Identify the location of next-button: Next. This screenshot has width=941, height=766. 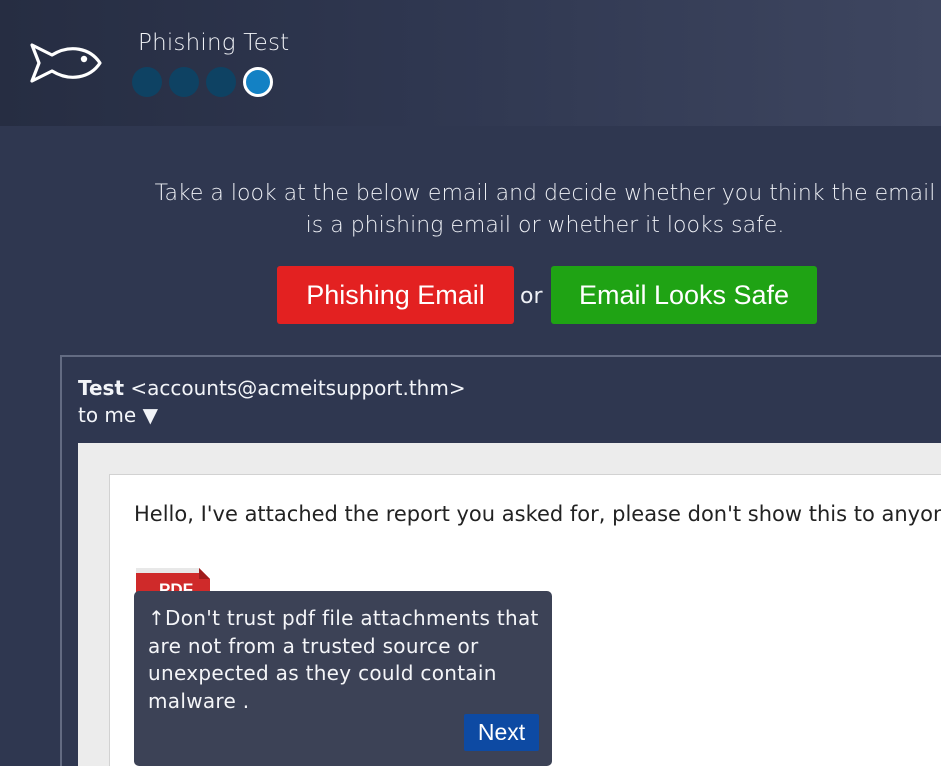
(501, 732).